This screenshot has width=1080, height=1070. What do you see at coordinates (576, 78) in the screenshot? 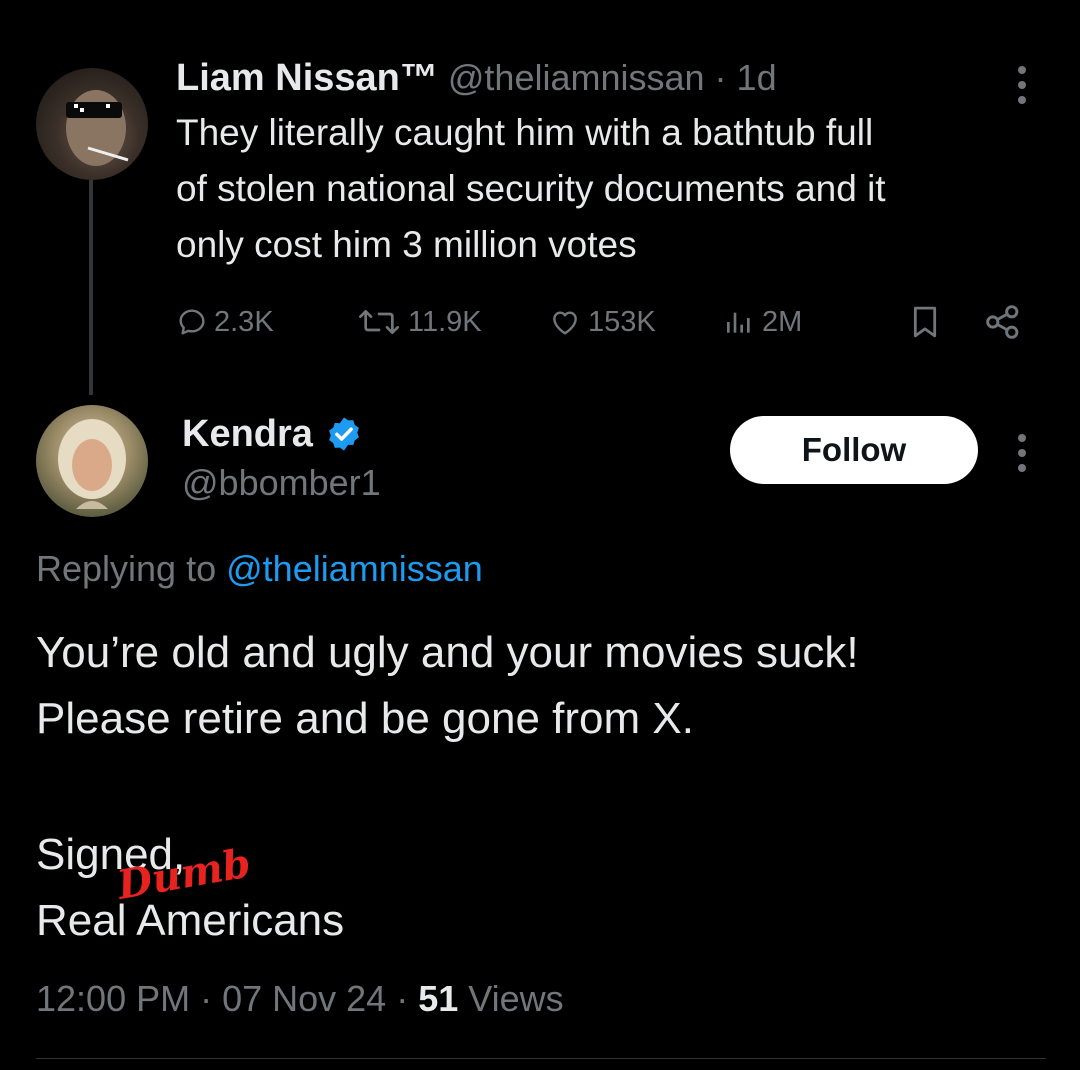
I see `author-handle: @theliamnissan` at bounding box center [576, 78].